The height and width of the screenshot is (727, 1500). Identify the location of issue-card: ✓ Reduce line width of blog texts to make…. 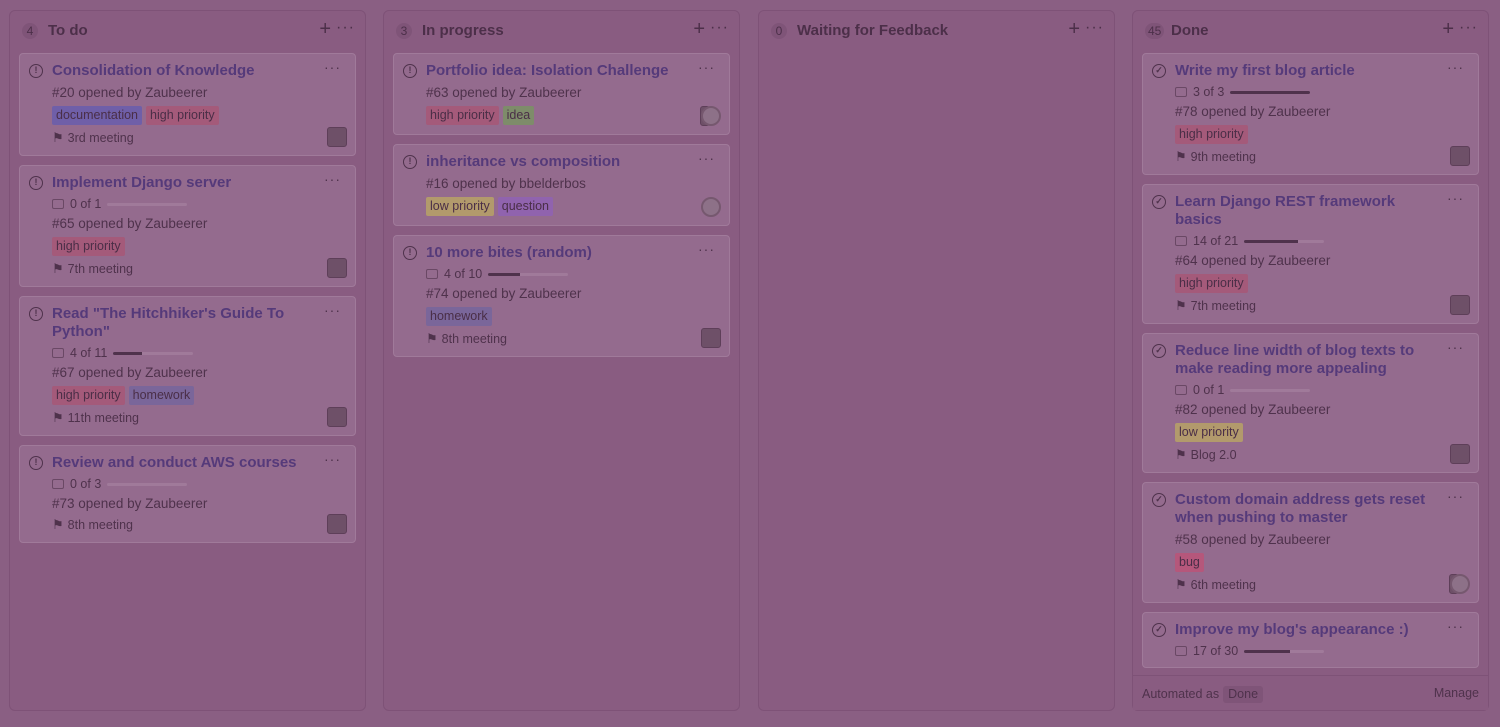
(1310, 403).